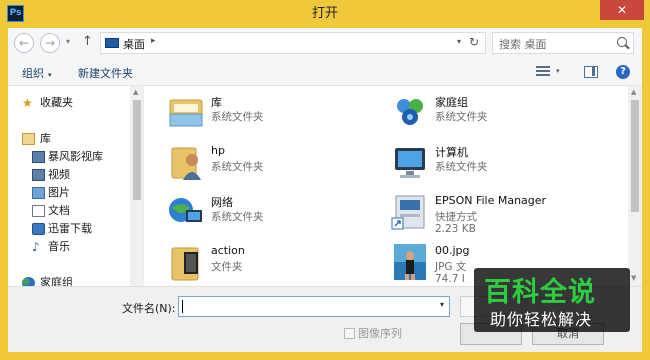 This screenshot has width=650, height=360. What do you see at coordinates (410, 262) in the screenshot?
I see `image-file-icon` at bounding box center [410, 262].